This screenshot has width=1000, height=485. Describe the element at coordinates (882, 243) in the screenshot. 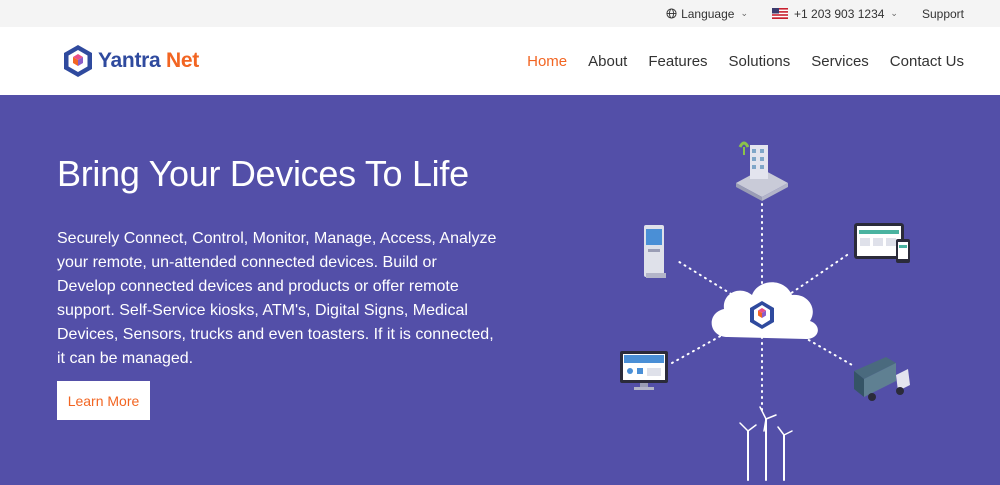

I see `tablet-phone-icon` at that location.